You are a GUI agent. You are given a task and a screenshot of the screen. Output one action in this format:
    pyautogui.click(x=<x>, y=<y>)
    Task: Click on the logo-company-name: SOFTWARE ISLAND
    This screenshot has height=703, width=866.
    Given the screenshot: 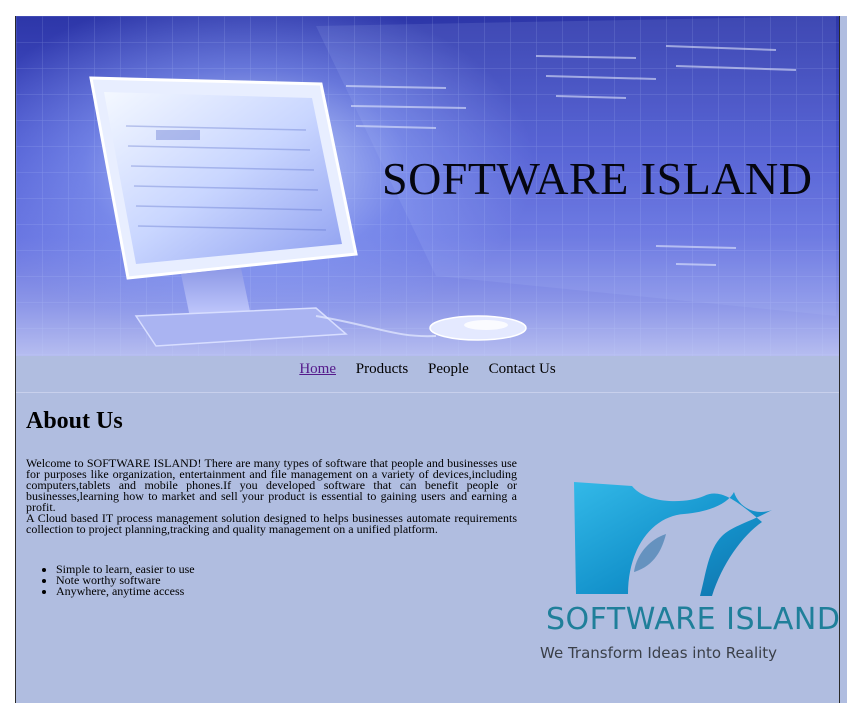 What is the action you would take?
    pyautogui.click(x=693, y=619)
    